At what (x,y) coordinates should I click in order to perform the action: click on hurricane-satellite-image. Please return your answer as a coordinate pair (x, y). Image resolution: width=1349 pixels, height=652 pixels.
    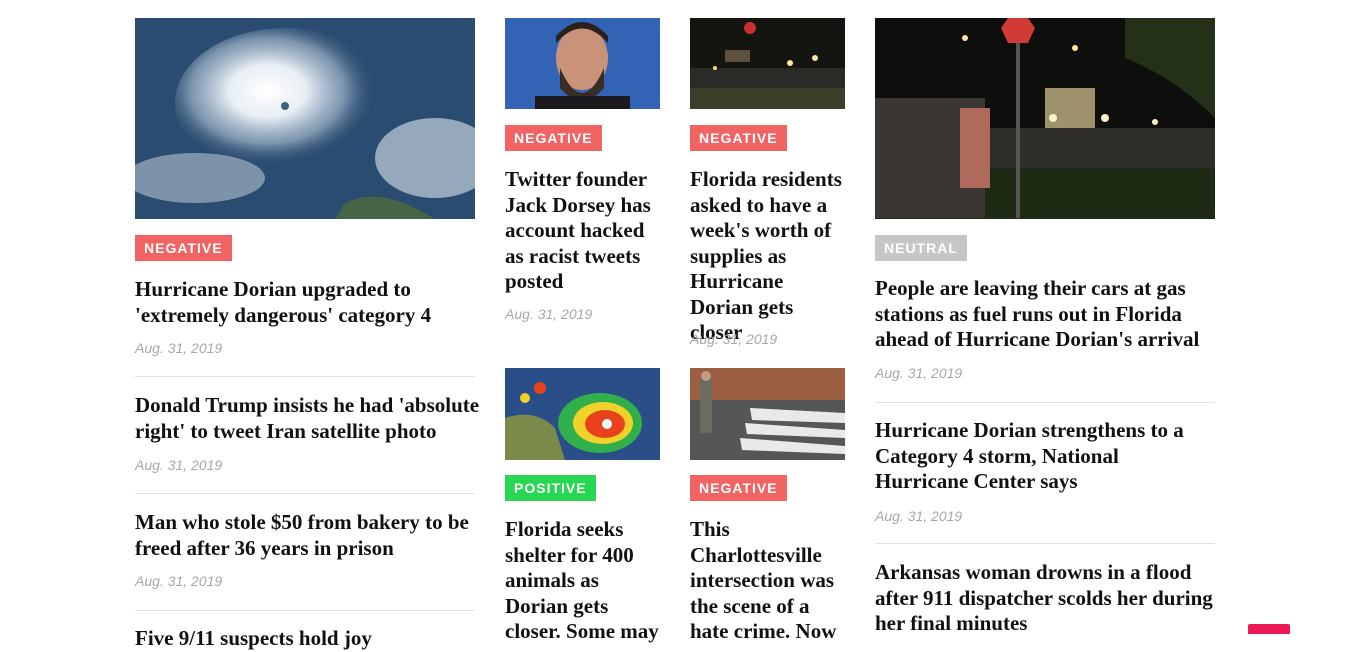
    Looking at the image, I should click on (305, 118).